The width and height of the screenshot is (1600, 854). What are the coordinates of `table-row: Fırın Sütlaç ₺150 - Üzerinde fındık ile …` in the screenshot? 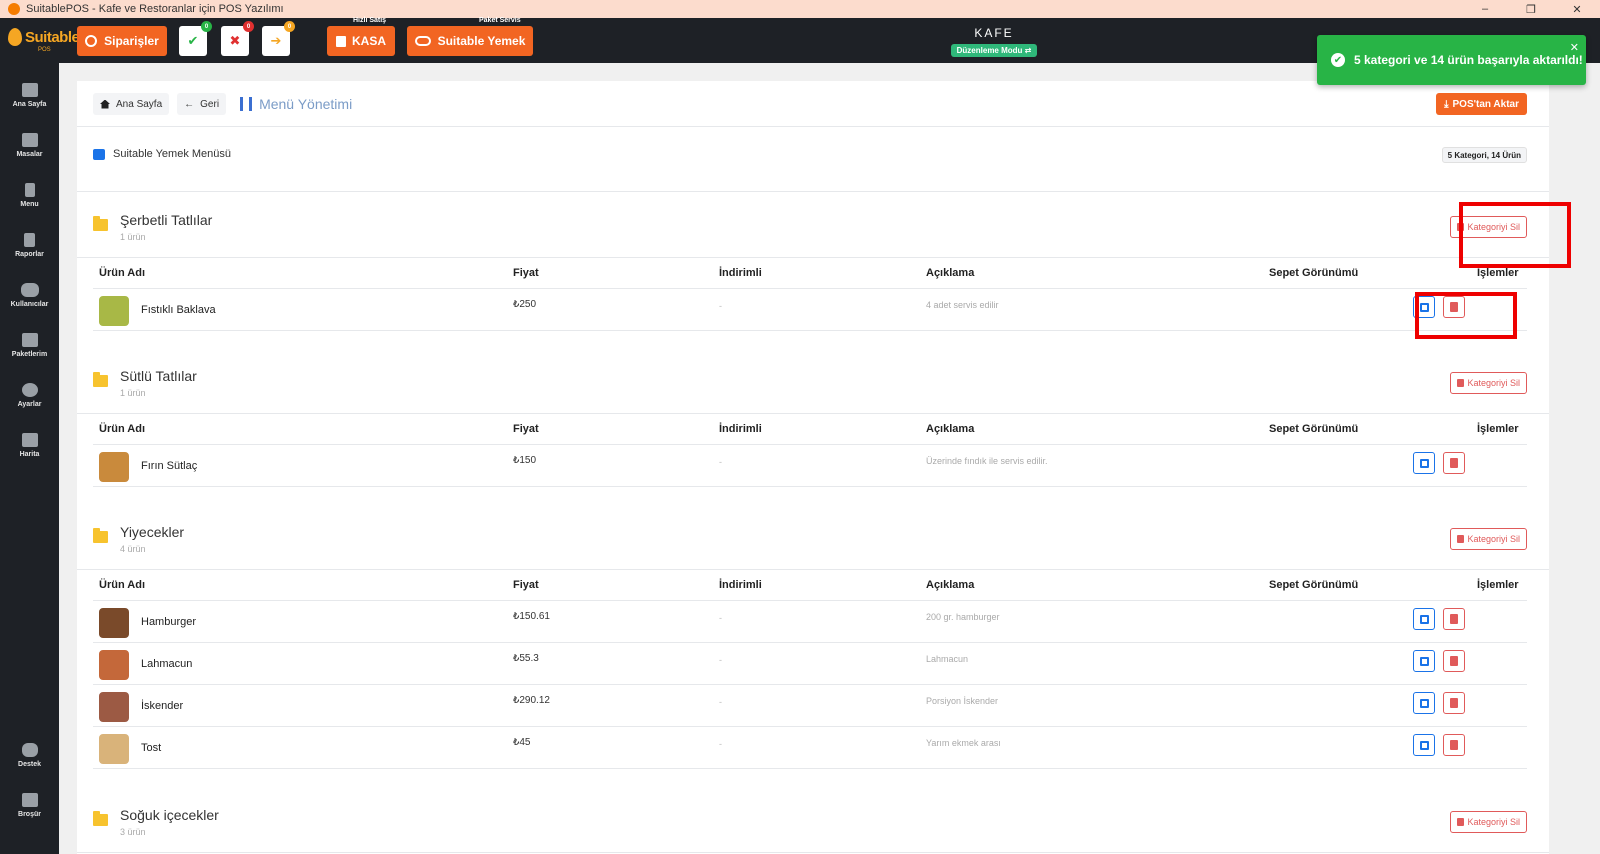 It's located at (810, 465).